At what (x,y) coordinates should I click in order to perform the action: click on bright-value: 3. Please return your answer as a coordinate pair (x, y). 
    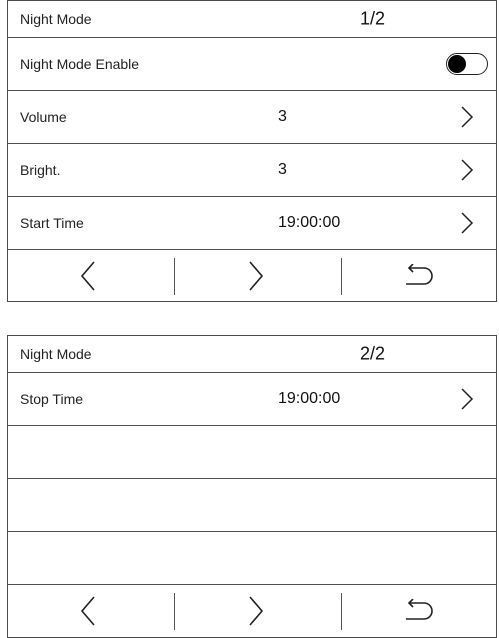
    Looking at the image, I should click on (282, 169).